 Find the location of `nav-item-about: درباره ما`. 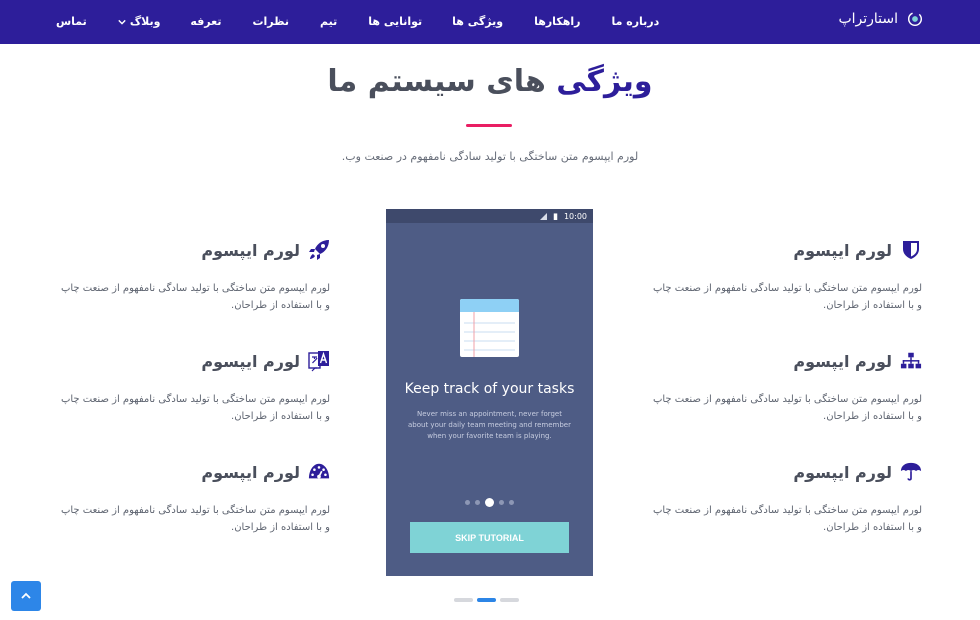

nav-item-about: درباره ما is located at coordinates (635, 22).